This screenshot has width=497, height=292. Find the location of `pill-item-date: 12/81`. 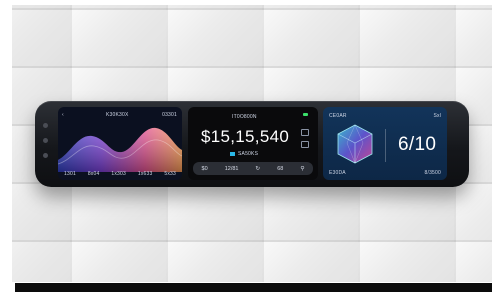

pill-item-date: 12/81 is located at coordinates (232, 169).